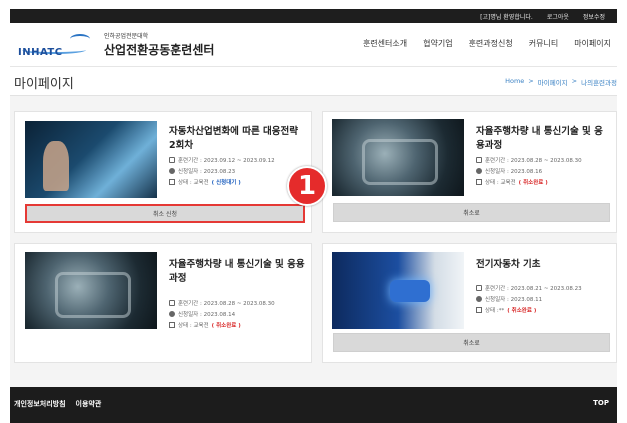 Image resolution: width=627 pixels, height=423 pixels. I want to click on breadcrumb-current: 나의훈련과정, so click(599, 83).